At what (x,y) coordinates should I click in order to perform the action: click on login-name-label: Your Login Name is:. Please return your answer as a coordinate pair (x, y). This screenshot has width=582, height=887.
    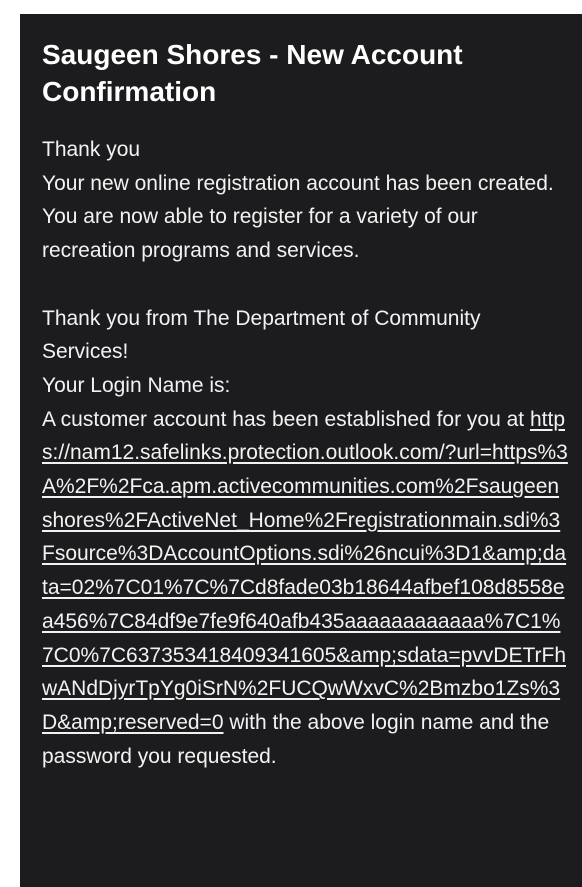
    Looking at the image, I should click on (136, 385).